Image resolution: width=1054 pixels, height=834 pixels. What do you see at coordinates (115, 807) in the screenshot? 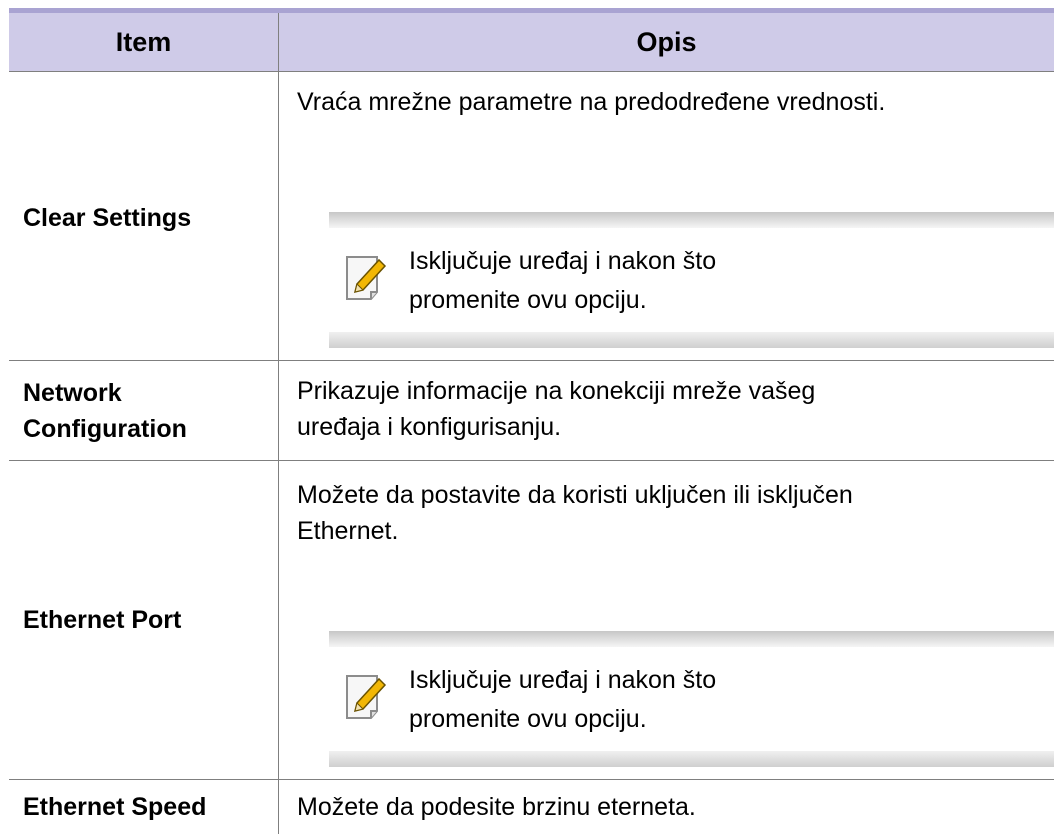
I see `item-ethernet-speed: Ethernet Speed` at bounding box center [115, 807].